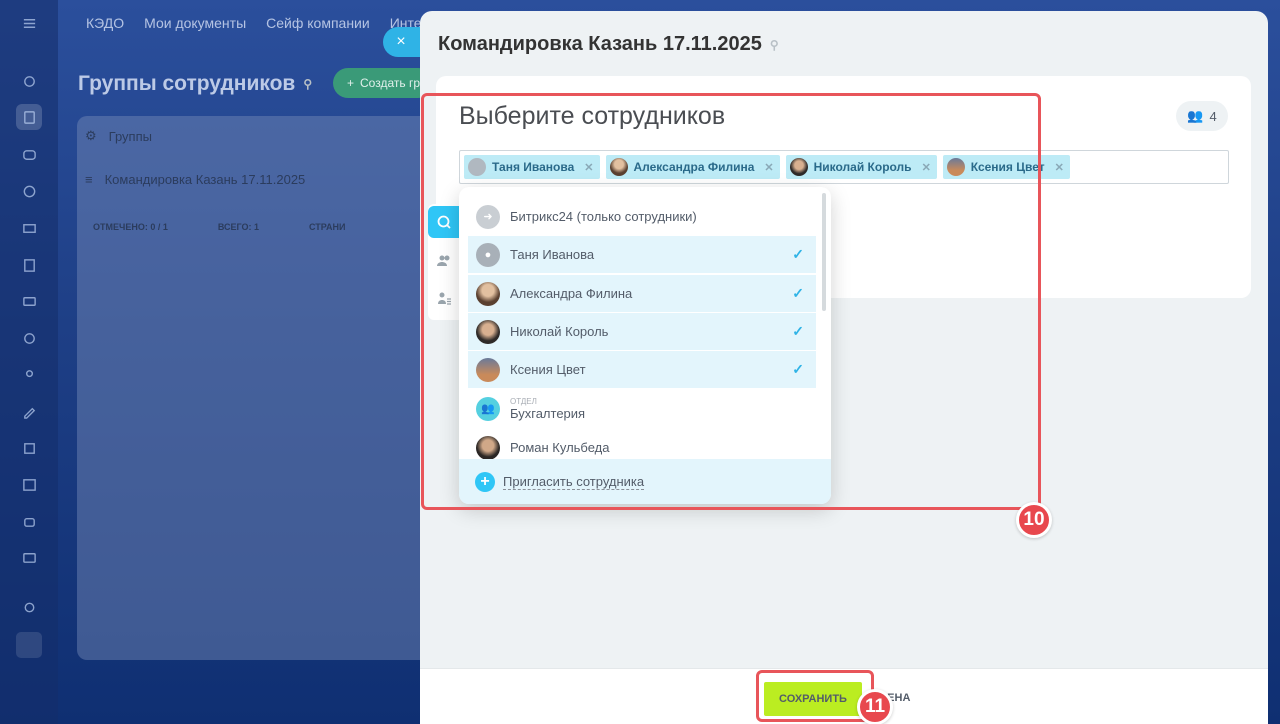  Describe the element at coordinates (252, 23) in the screenshot. I see `top-nav: КЭДО Мои документы Сейф компании Интегр` at that location.